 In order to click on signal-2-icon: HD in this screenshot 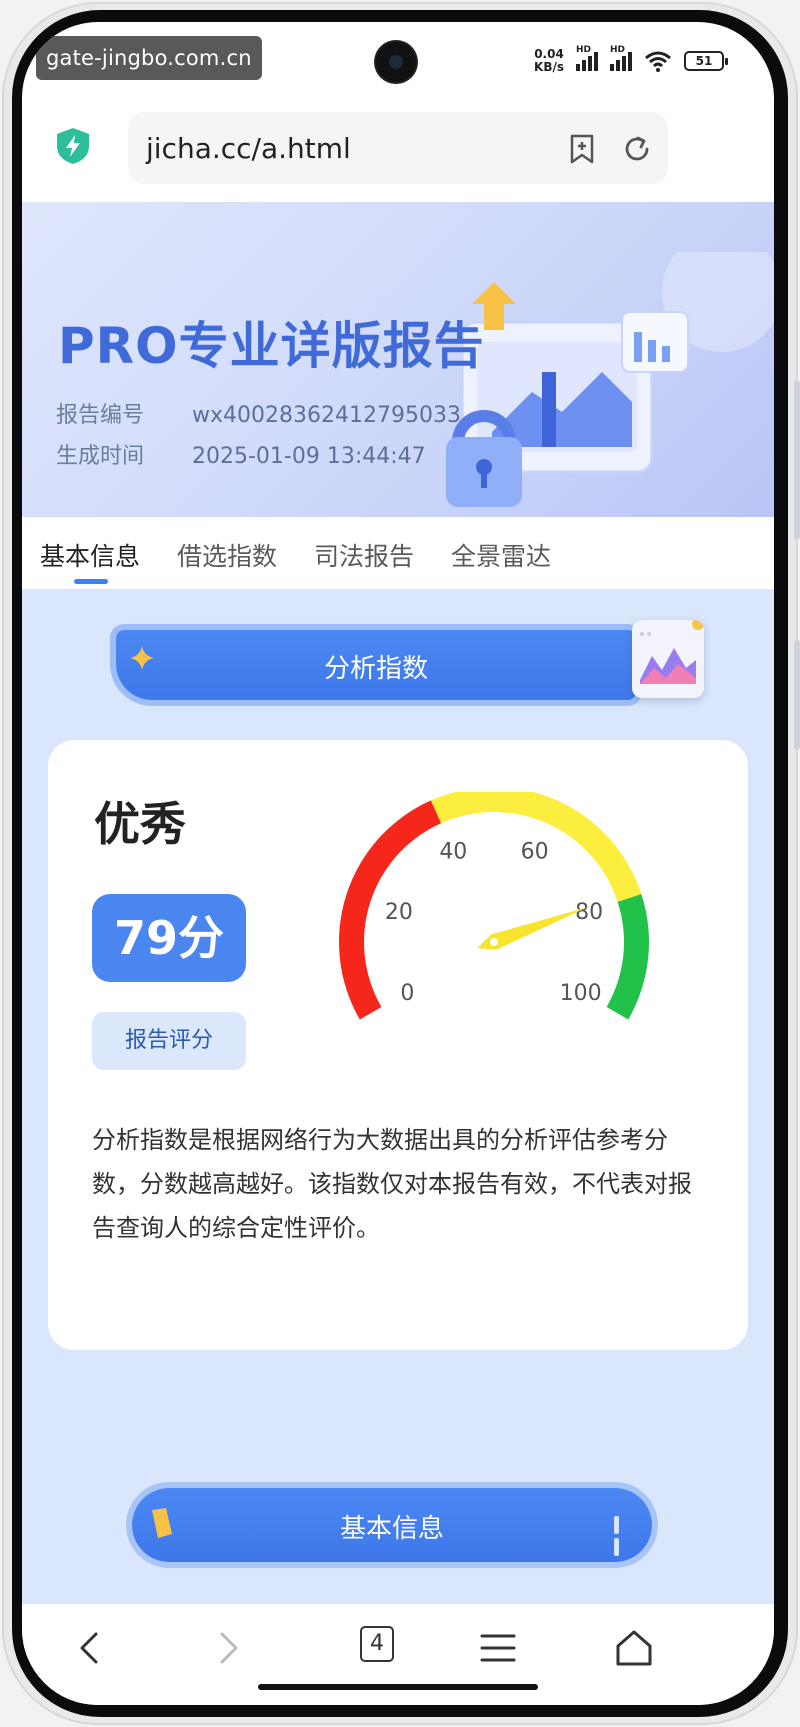, I will do `click(621, 58)`.